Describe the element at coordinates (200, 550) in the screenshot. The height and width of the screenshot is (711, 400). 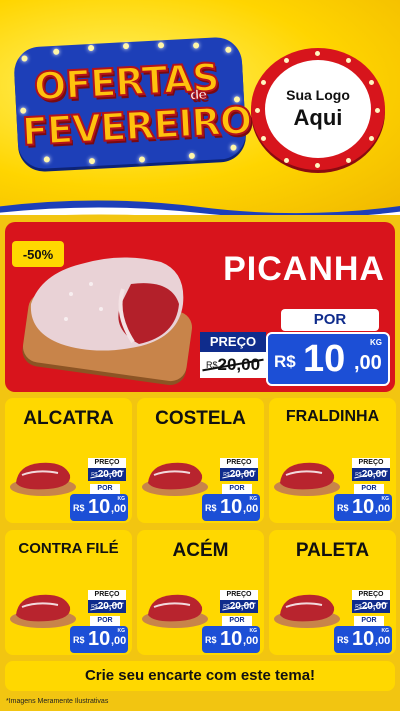
I see `product-name: ACÉM` at that location.